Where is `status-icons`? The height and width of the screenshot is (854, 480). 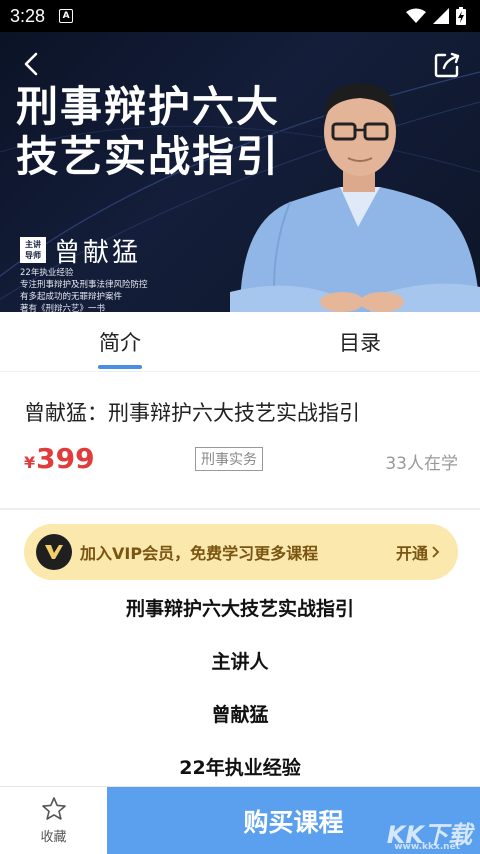 status-icons is located at coordinates (436, 16).